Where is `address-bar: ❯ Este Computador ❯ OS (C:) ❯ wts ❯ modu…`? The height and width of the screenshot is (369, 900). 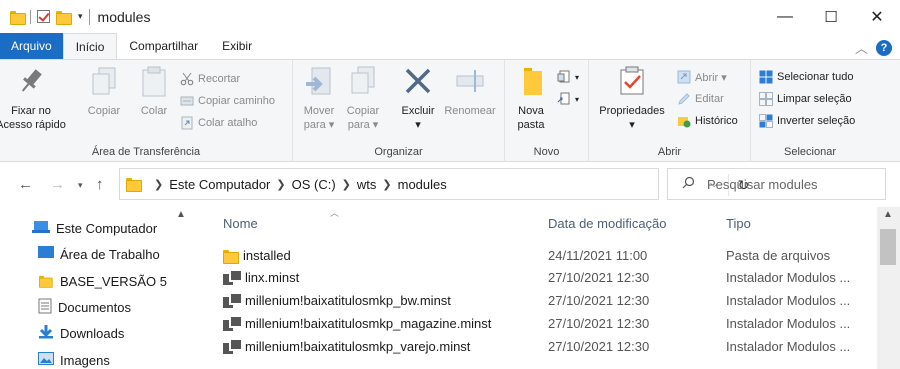 address-bar: ❯ Este Computador ❯ OS (C:) ❯ wts ❯ modu… is located at coordinates (434, 184).